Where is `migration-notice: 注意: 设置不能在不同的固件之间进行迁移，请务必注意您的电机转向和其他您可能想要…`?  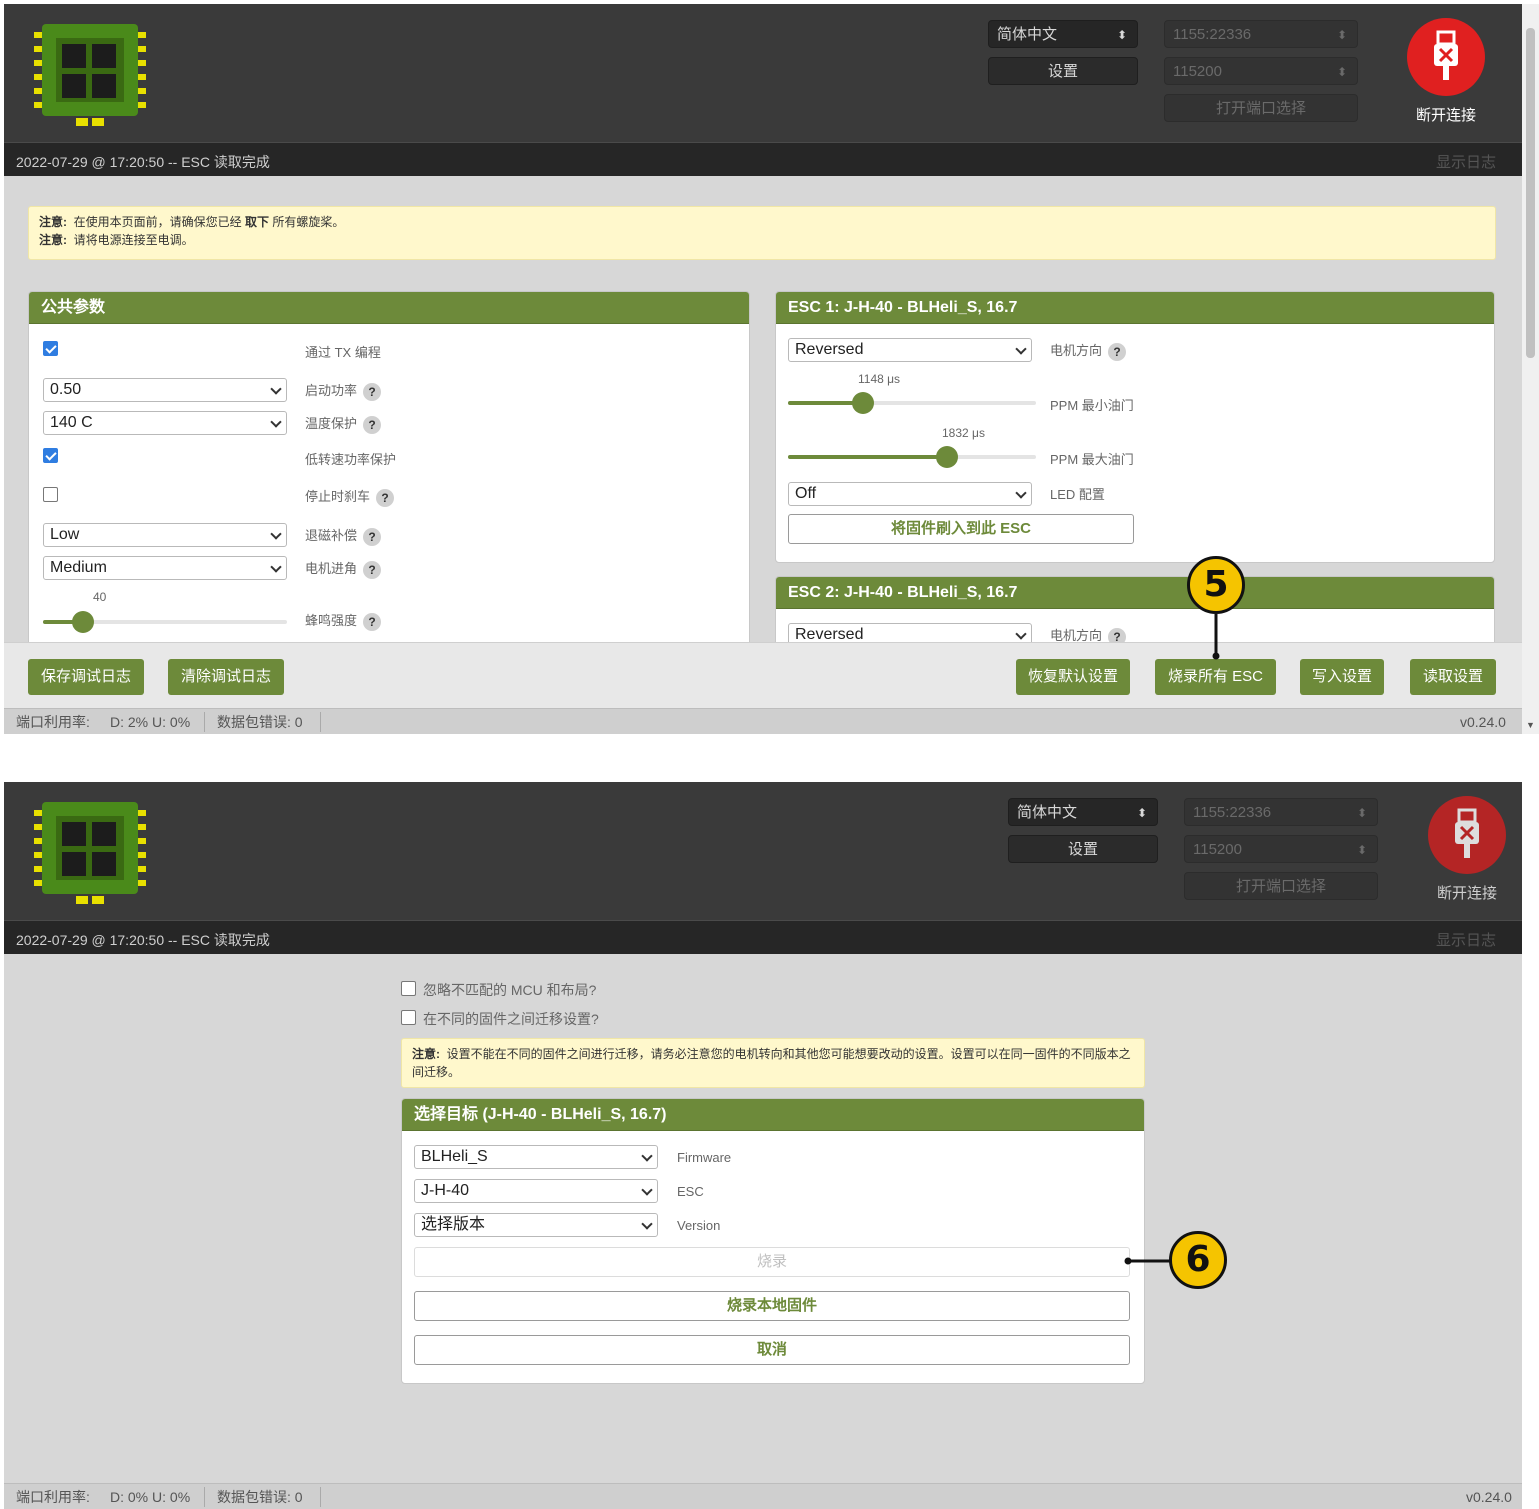 migration-notice: 注意: 设置不能在不同的固件之间进行迁移，请务必注意您的电机转向和其他您可能想要… is located at coordinates (773, 1063).